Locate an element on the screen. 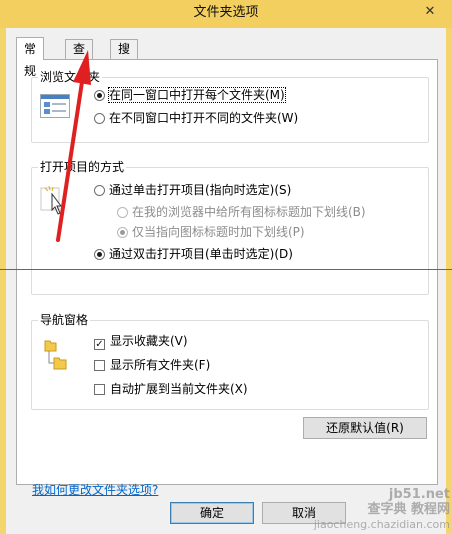  annotation-arrow-icon is located at coordinates (73, 146).